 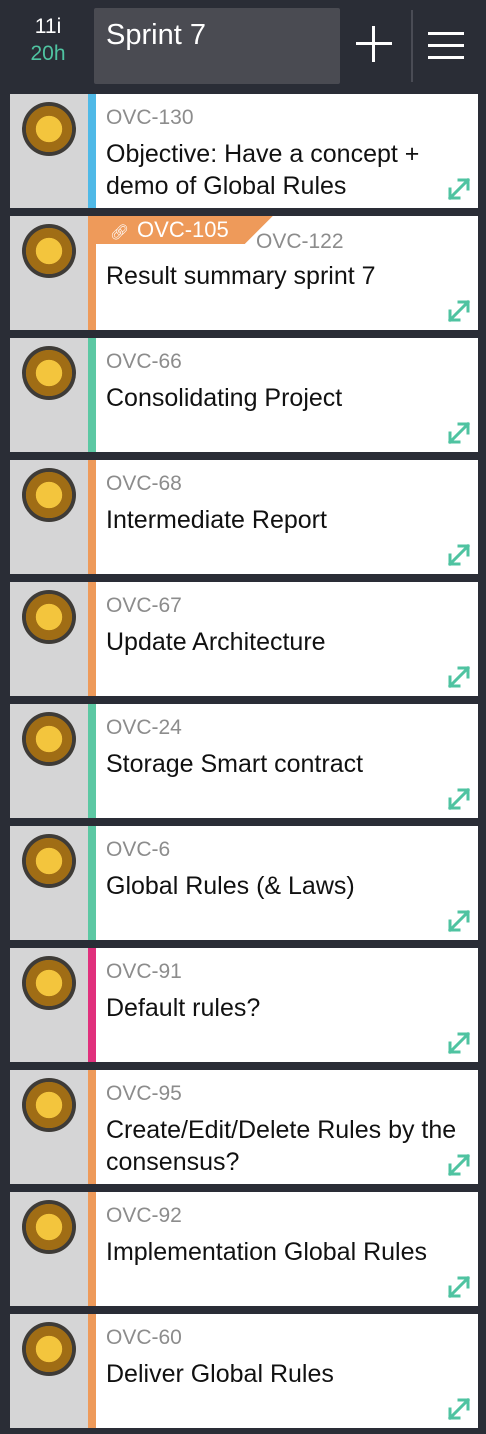 What do you see at coordinates (241, 276) in the screenshot?
I see `issue-summary: Result summary sprint 7` at bounding box center [241, 276].